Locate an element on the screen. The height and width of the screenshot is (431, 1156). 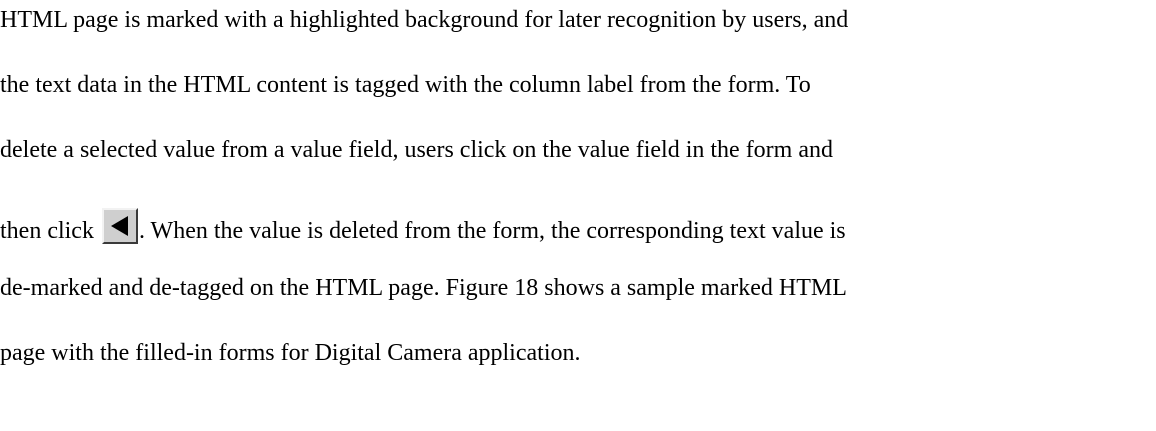
delete-value-button is located at coordinates (119, 226).